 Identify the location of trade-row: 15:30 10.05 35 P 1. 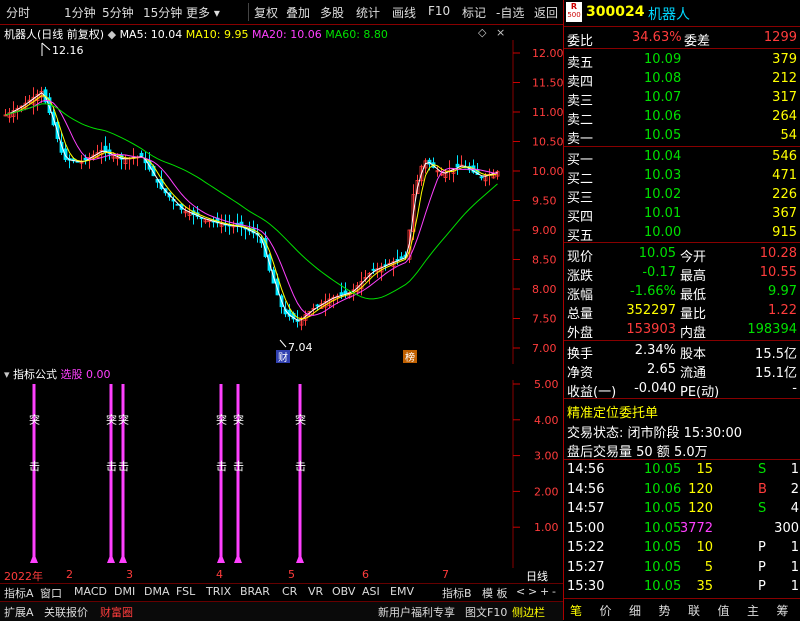
(683, 586).